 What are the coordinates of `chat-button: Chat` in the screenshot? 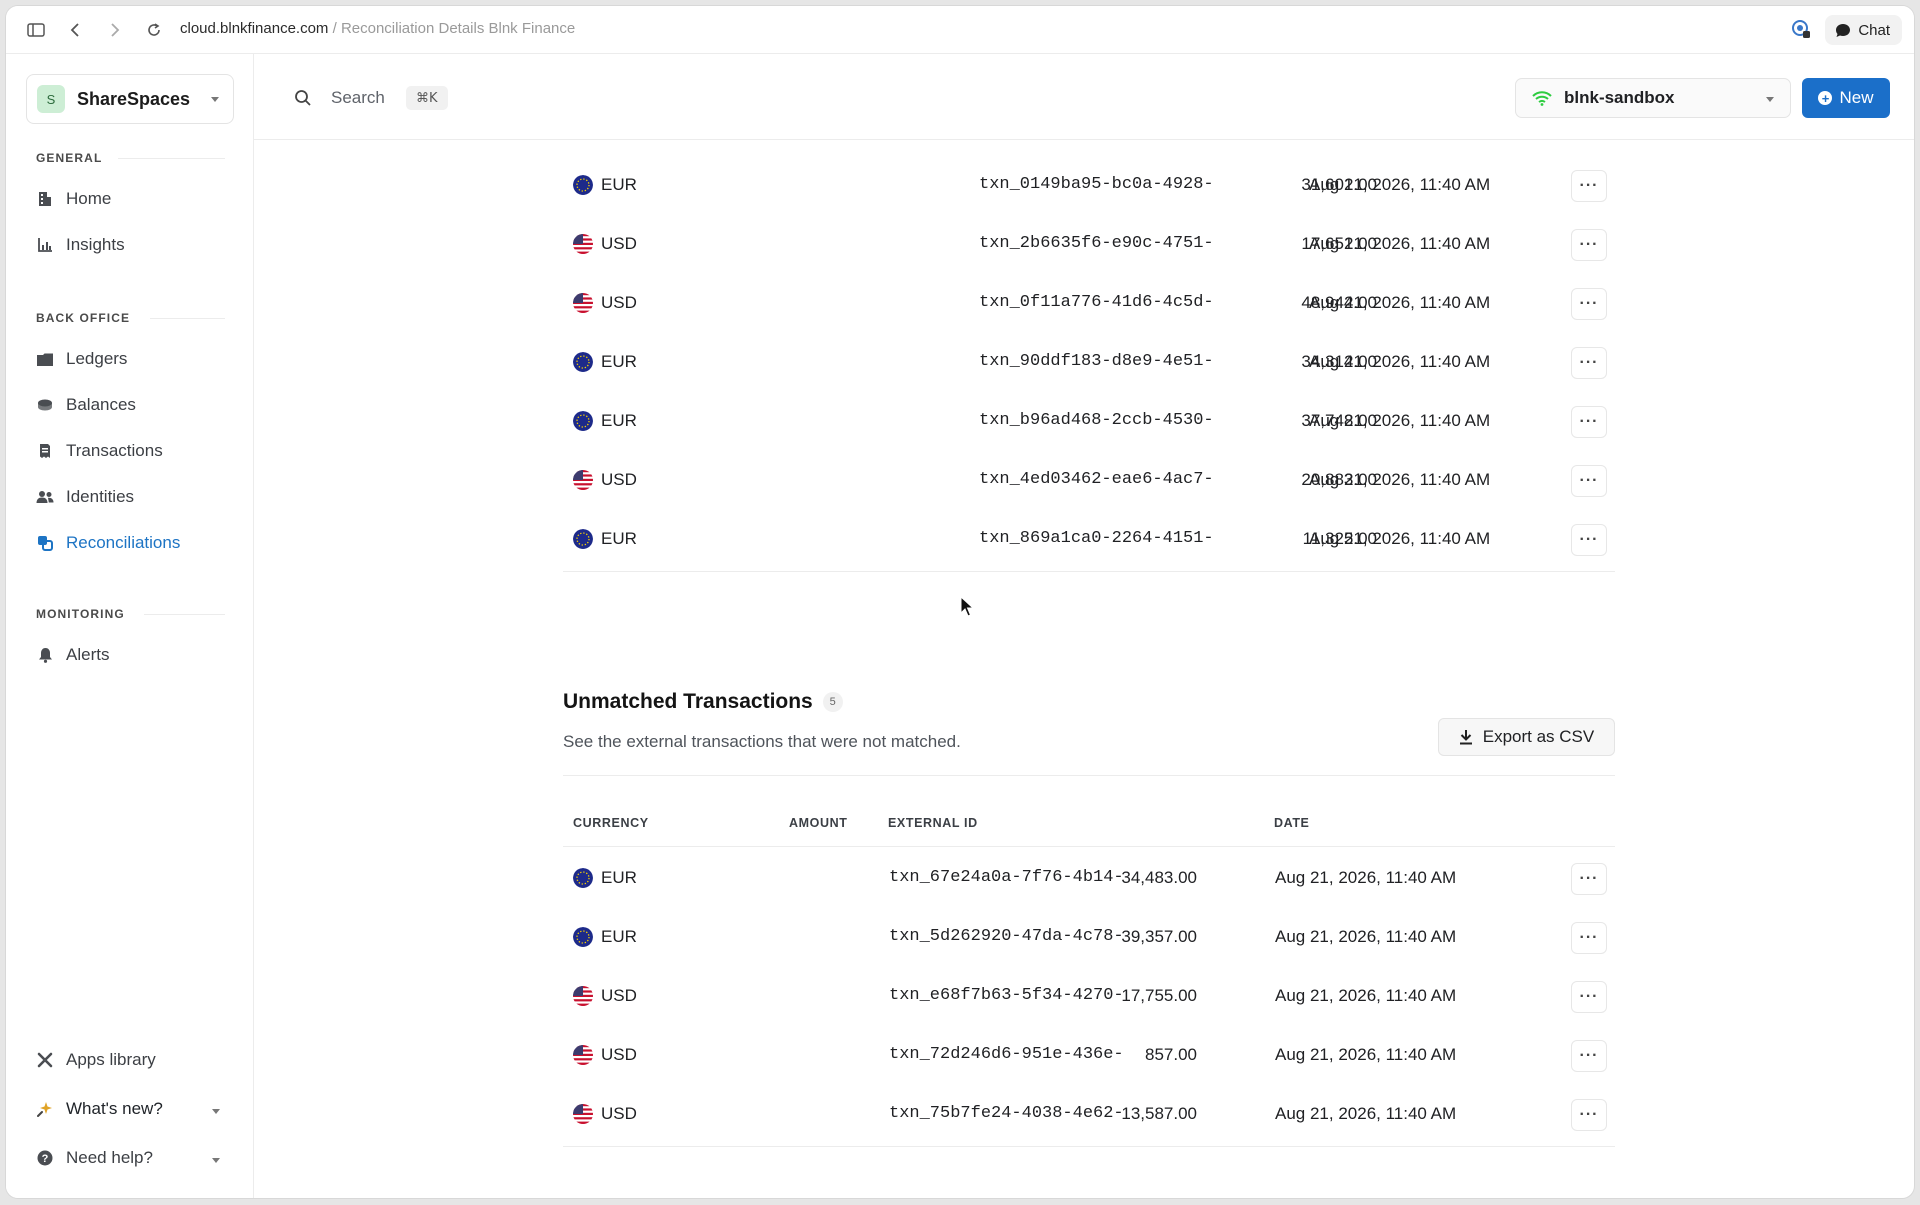 It's located at (1863, 30).